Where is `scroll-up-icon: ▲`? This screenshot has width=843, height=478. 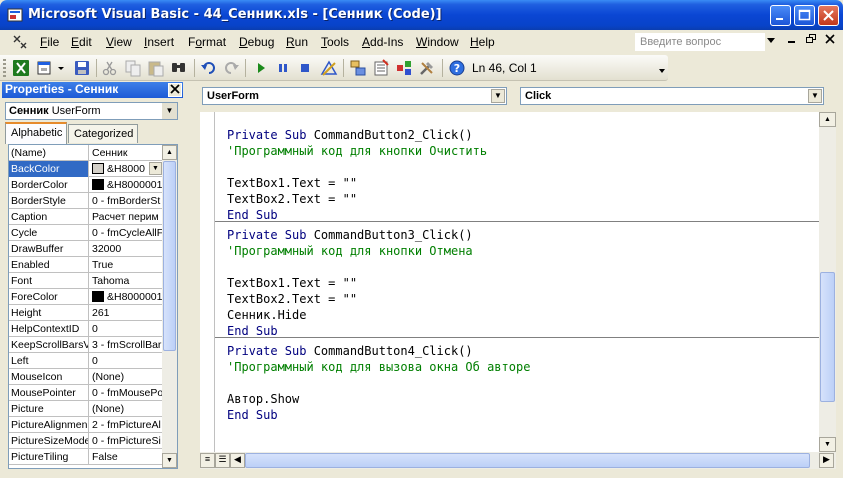
scroll-up-icon: ▲ is located at coordinates (169, 152).